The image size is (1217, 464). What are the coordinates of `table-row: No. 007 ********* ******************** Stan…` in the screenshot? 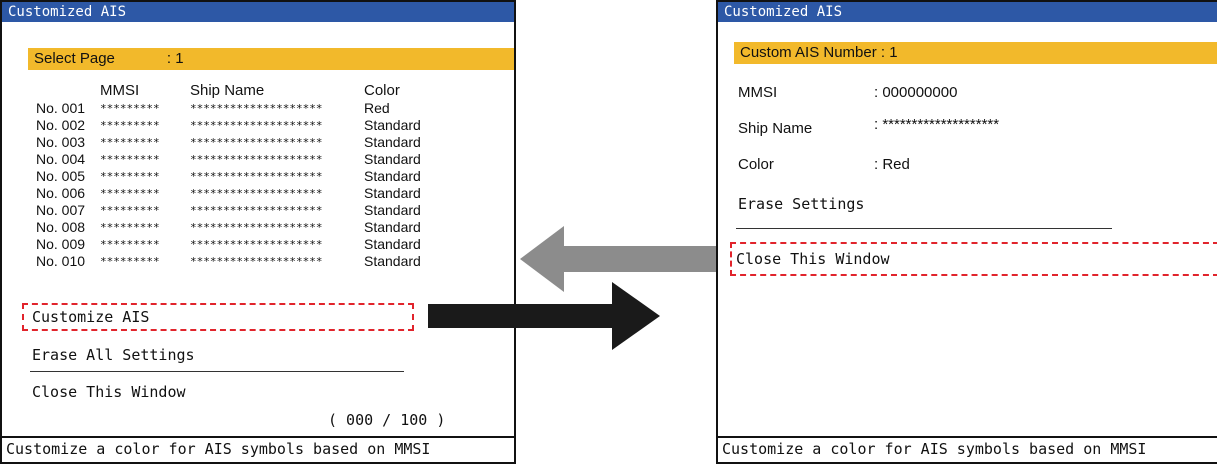 It's located at (240, 210).